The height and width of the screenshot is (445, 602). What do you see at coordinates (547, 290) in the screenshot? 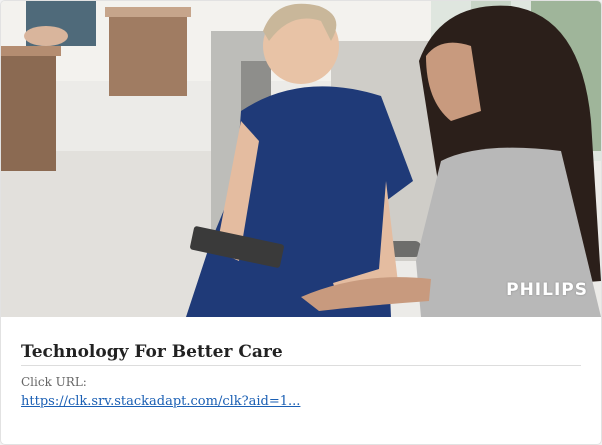
I see `philips-logo: PHILIPS` at bounding box center [547, 290].